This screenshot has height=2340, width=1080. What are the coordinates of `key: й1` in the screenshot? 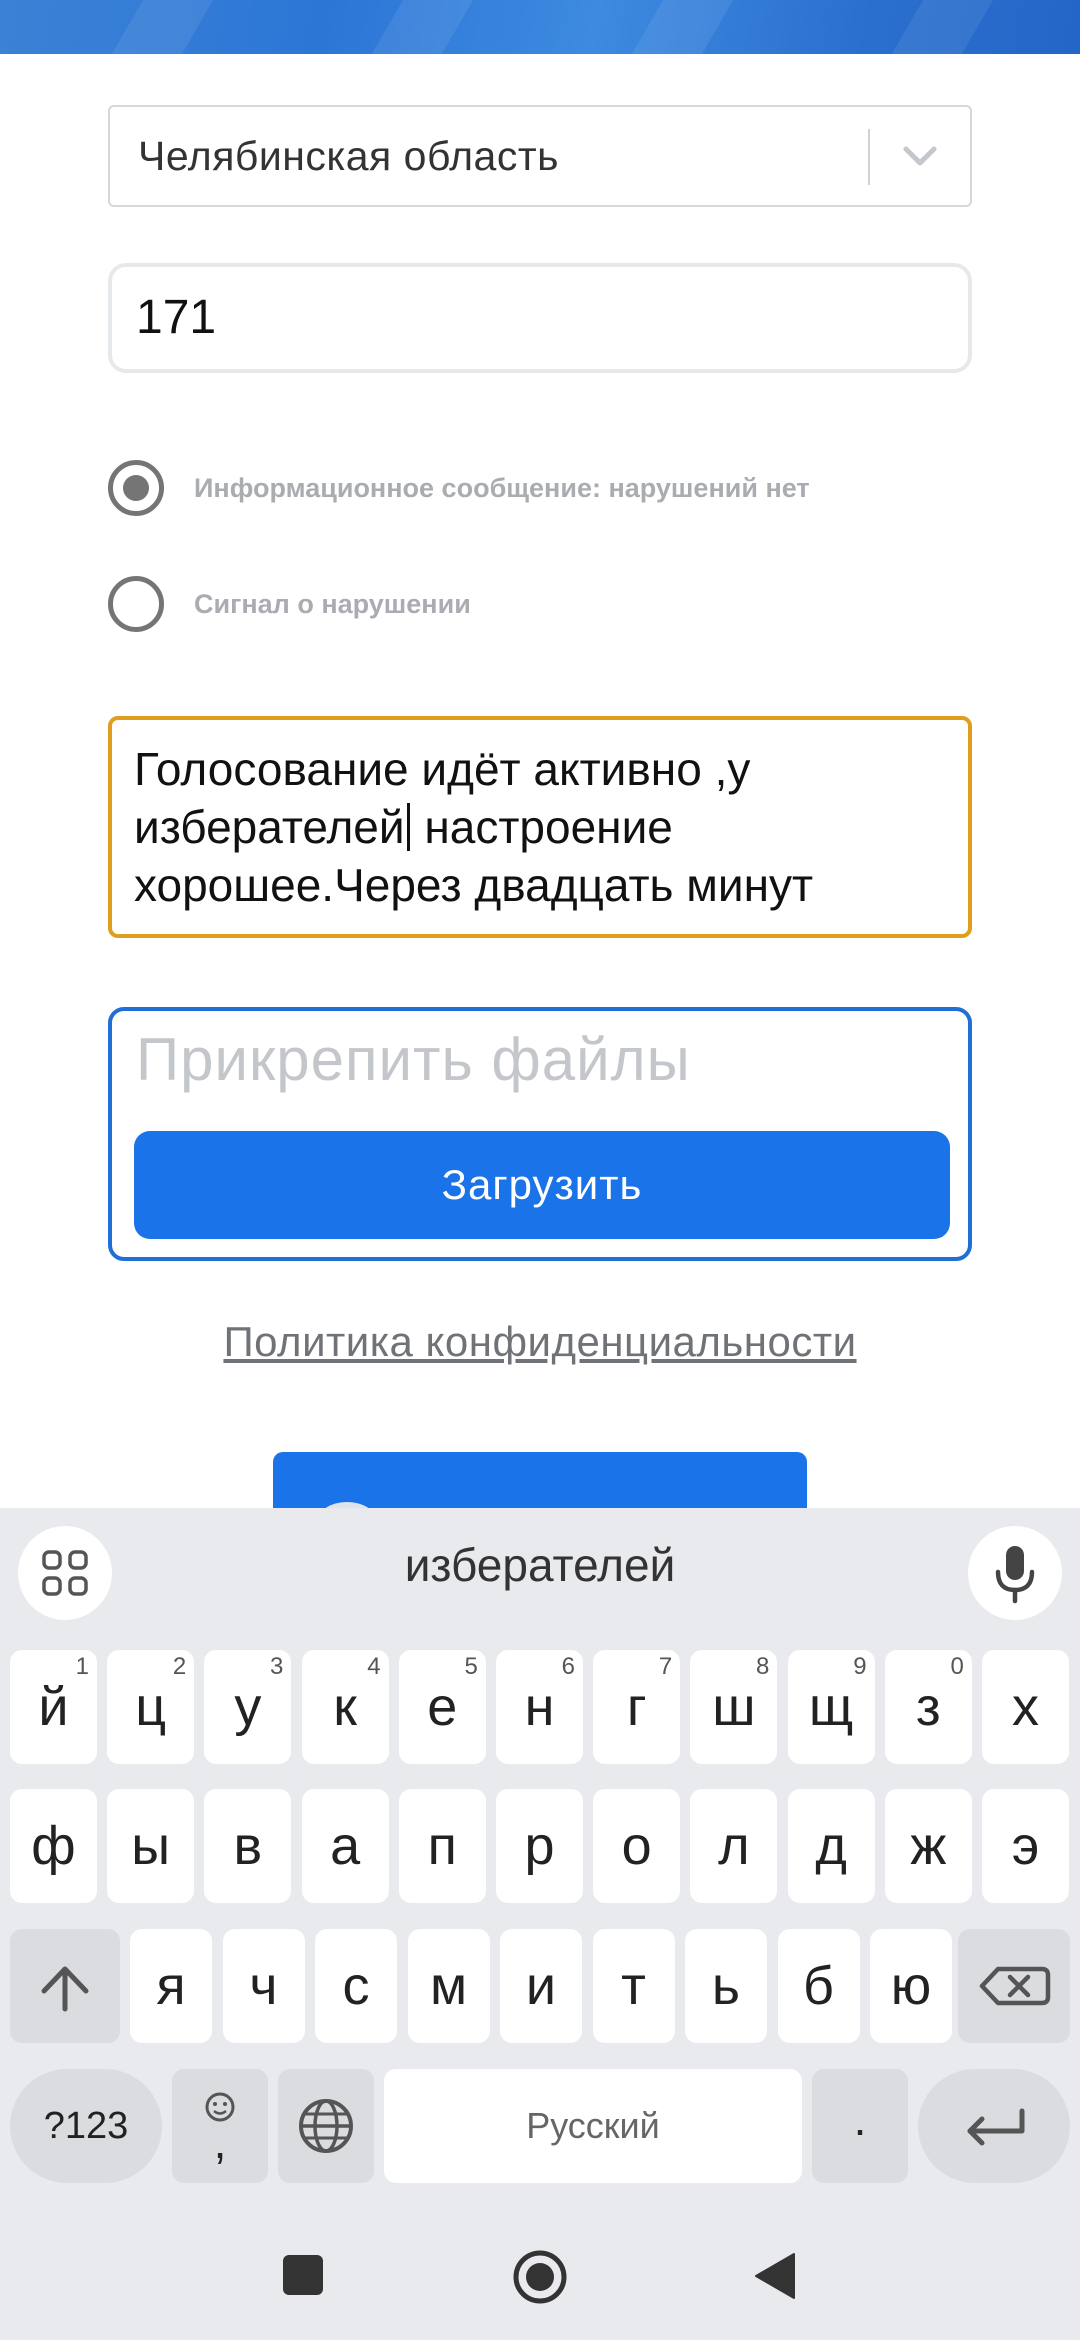 It's located at (53, 1707).